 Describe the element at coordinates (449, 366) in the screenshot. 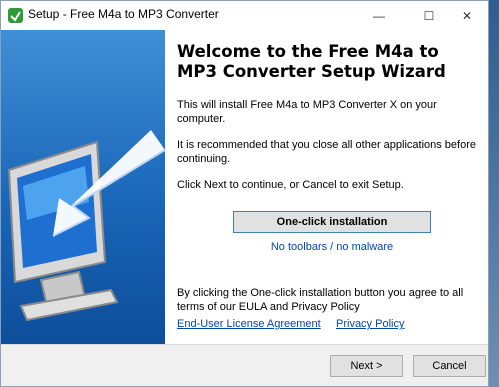

I see `cancel-button: Cancel` at that location.